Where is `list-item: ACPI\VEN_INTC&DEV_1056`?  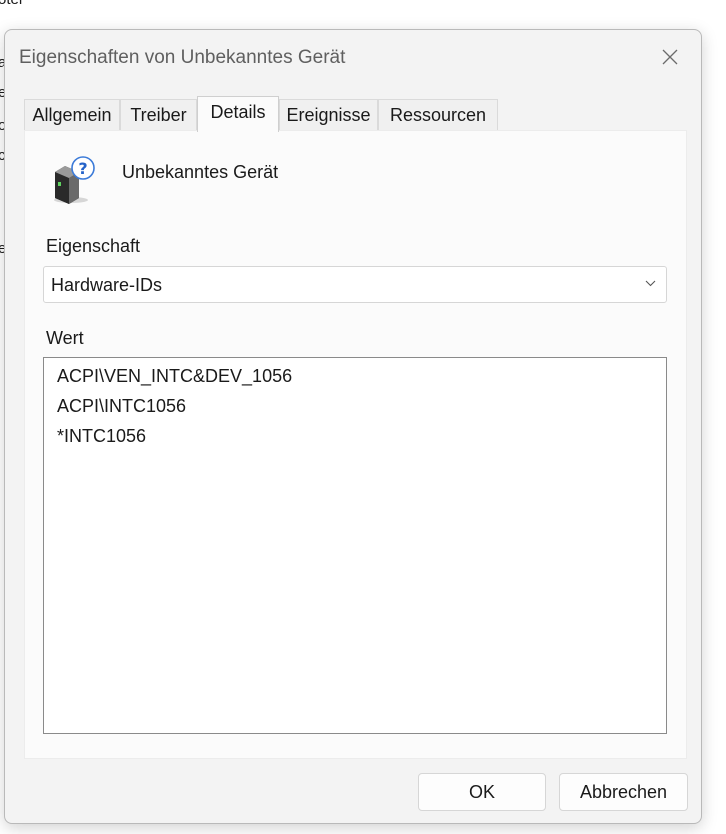
list-item: ACPI\VEN_INTC&DEV_1056 is located at coordinates (174, 376).